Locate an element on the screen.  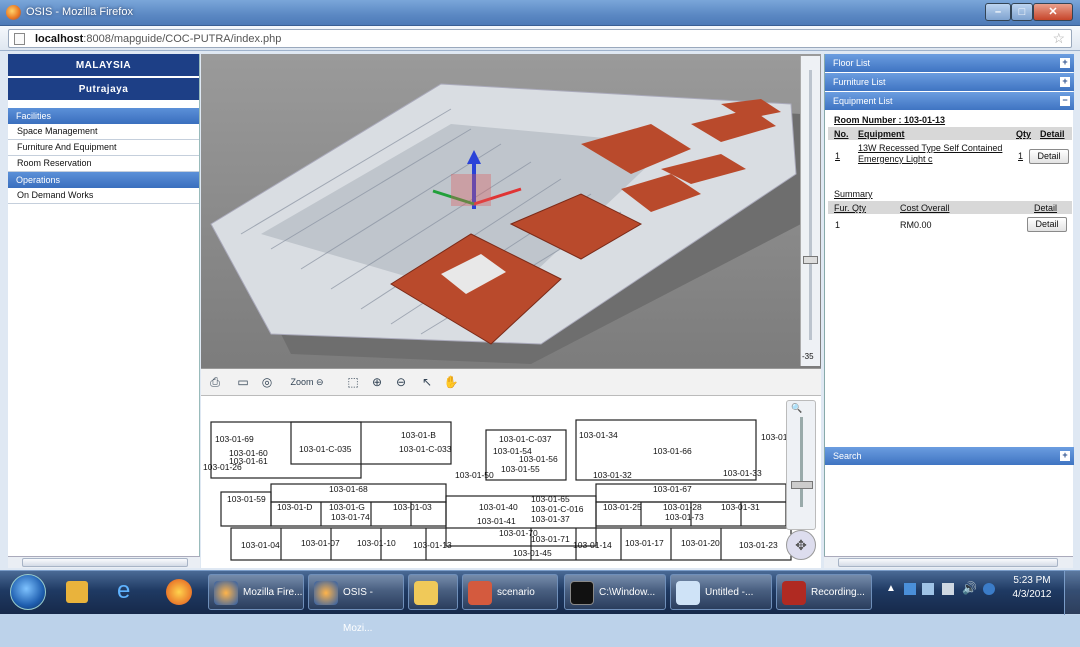
summary-detail-button: Detail is located at coordinates (1047, 224).